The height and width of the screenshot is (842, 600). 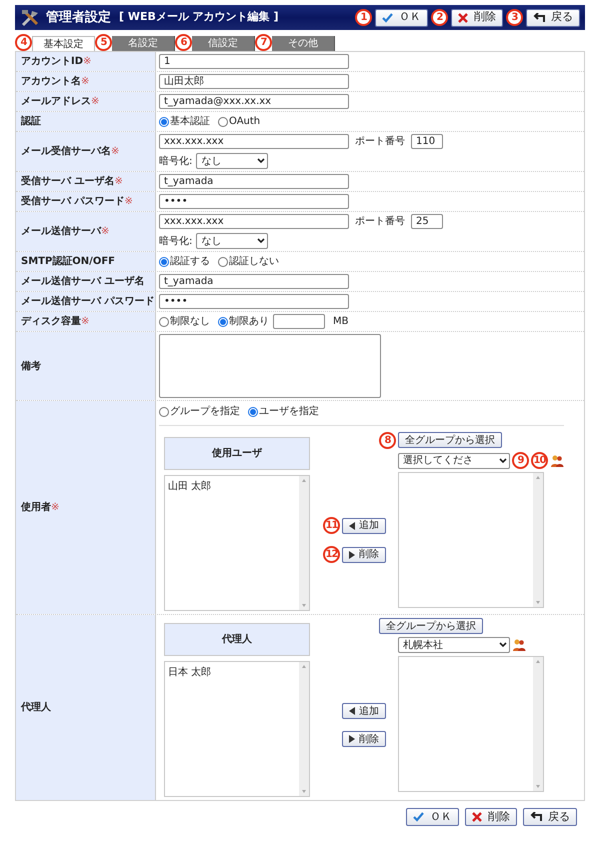 I want to click on field-label: メール送信サーバ※, so click(x=86, y=231).